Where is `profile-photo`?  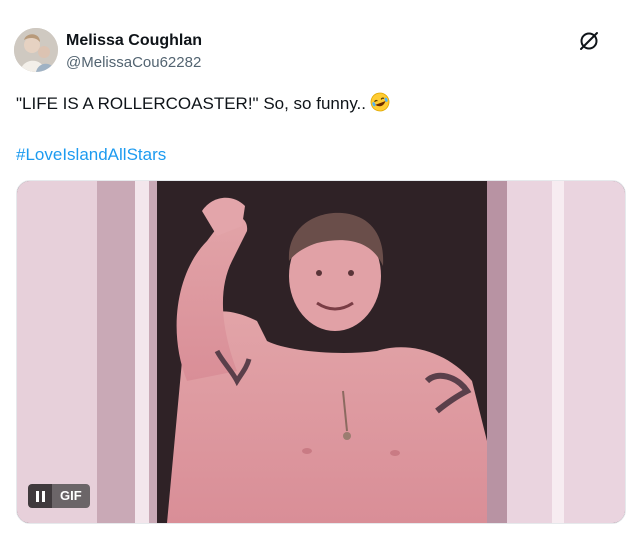
profile-photo is located at coordinates (36, 50).